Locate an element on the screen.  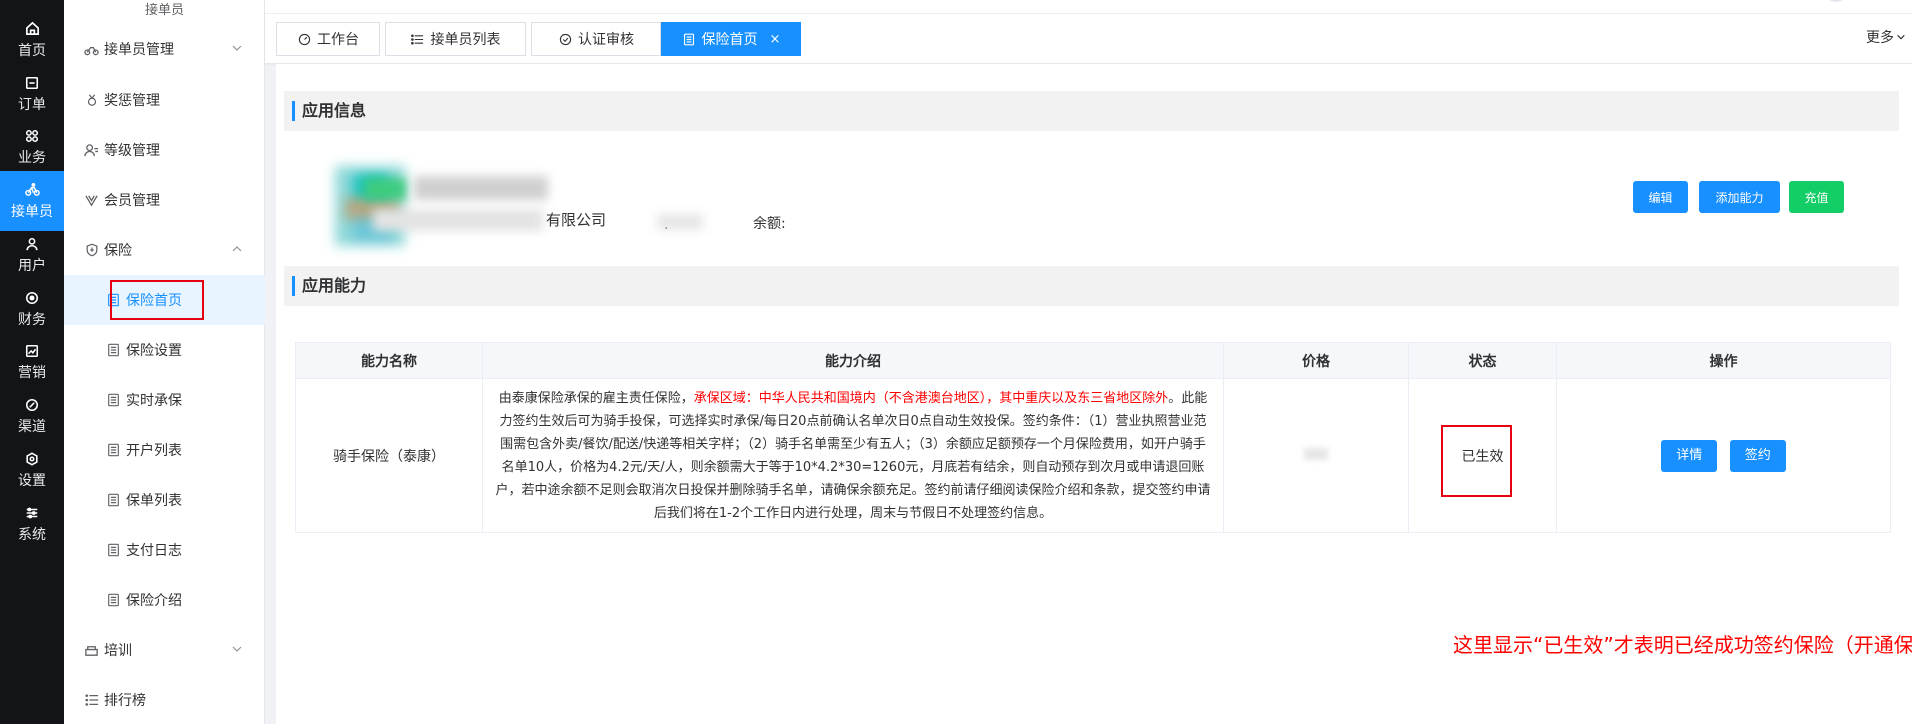
tab-label: 保险首页 is located at coordinates (729, 40).